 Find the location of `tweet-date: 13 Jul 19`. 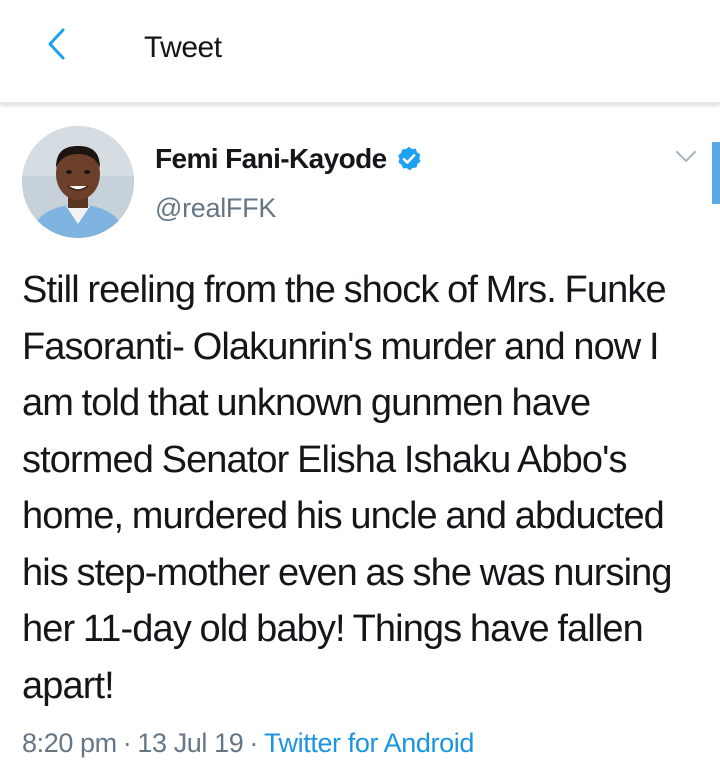

tweet-date: 13 Jul 19 is located at coordinates (190, 743).